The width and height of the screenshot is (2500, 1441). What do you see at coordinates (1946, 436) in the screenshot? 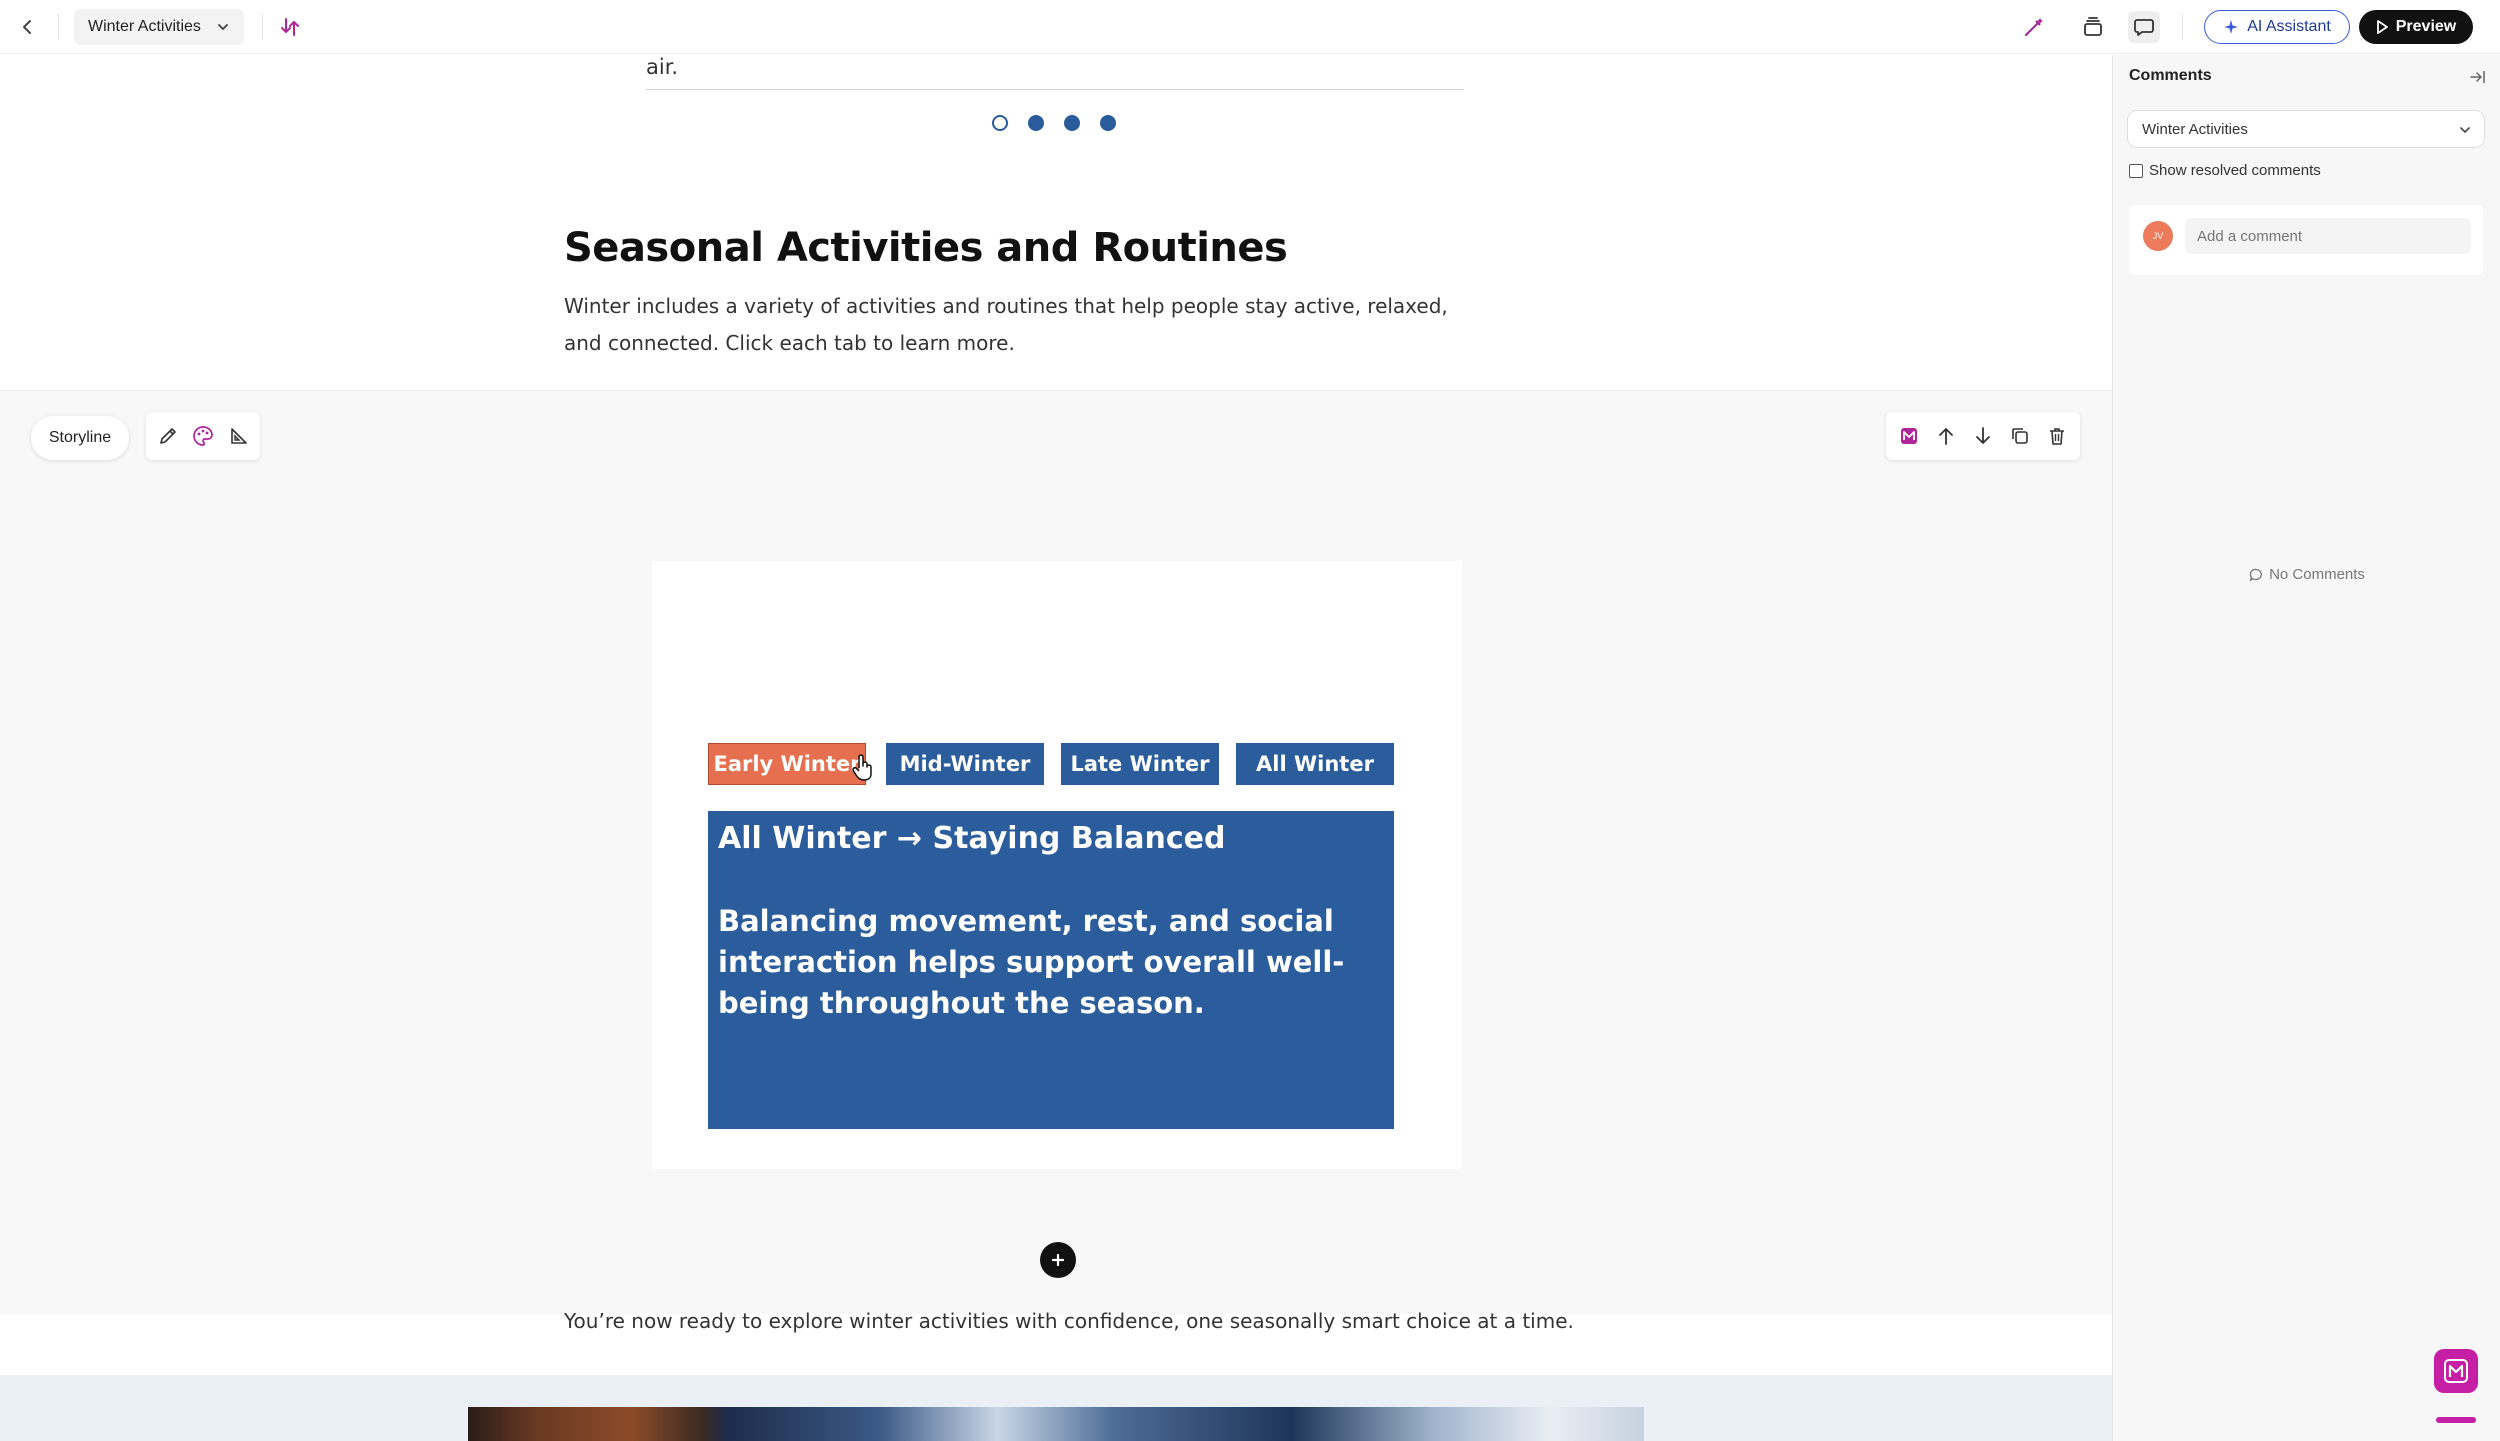
I see `move-up-icon` at bounding box center [1946, 436].